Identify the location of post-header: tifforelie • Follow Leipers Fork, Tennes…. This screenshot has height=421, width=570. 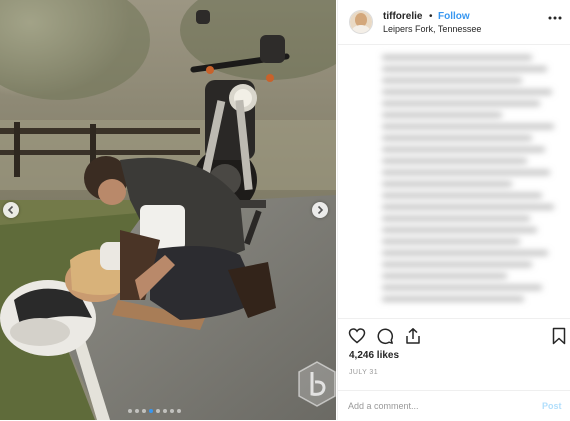
(454, 22).